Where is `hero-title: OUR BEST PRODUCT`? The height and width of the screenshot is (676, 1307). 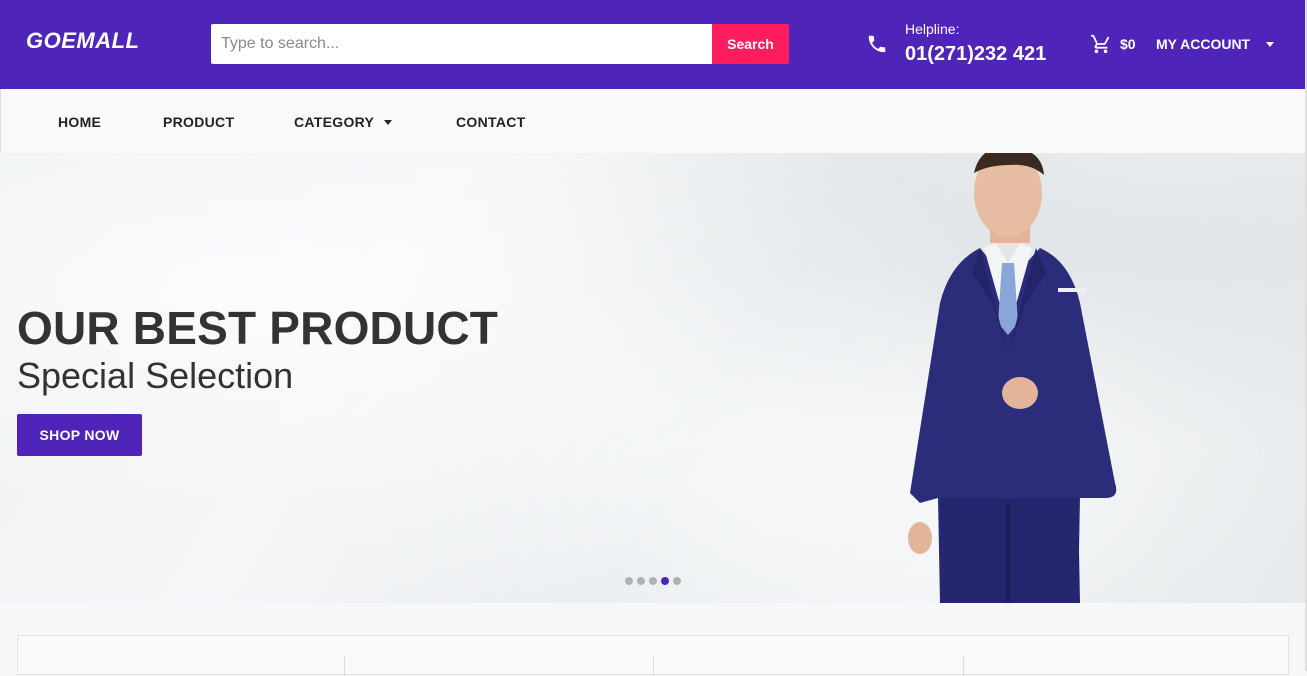 hero-title: OUR BEST PRODUCT is located at coordinates (258, 328).